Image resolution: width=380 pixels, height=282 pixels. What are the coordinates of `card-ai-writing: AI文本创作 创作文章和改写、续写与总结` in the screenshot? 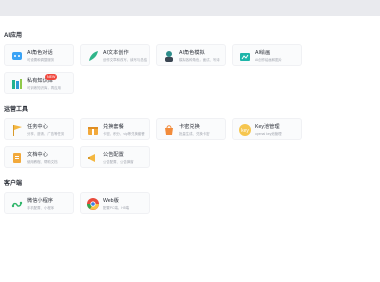 It's located at (115, 55).